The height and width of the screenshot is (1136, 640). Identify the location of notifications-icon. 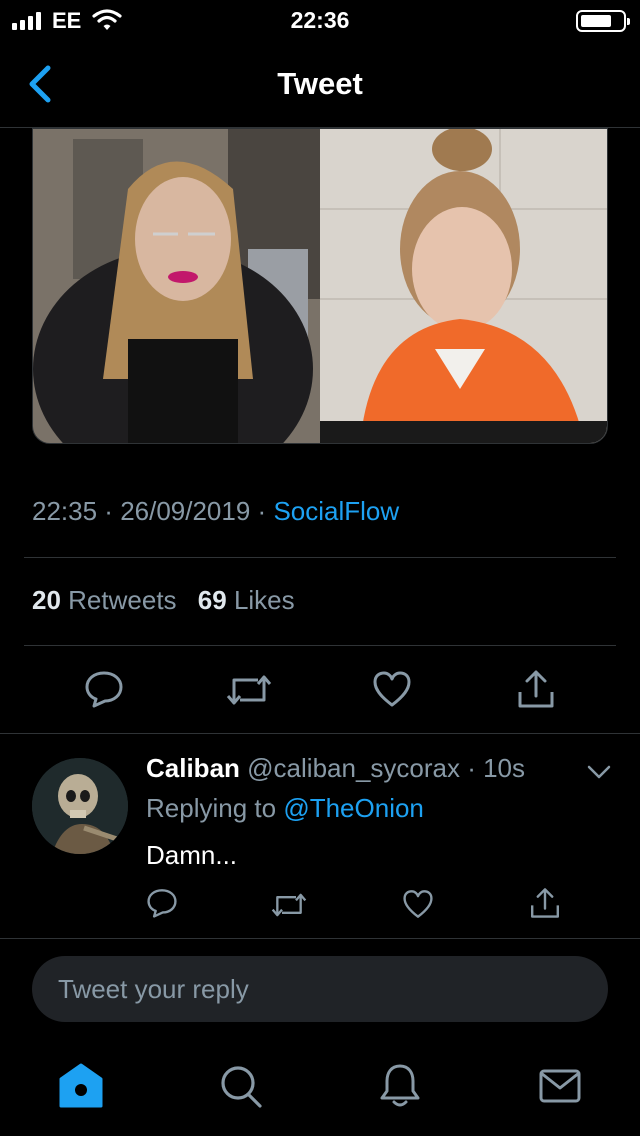
(400, 1085).